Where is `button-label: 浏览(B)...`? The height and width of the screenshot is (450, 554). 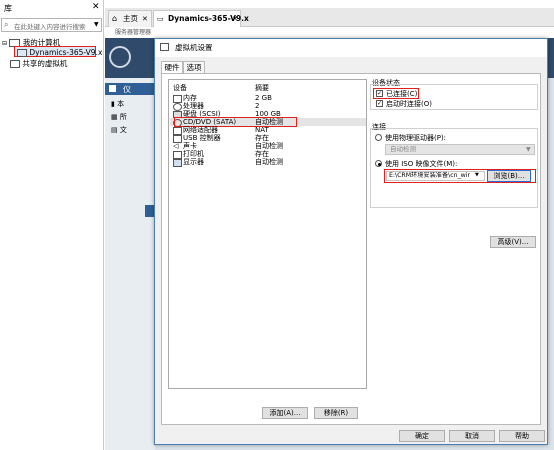
button-label: 浏览(B)... is located at coordinates (509, 176).